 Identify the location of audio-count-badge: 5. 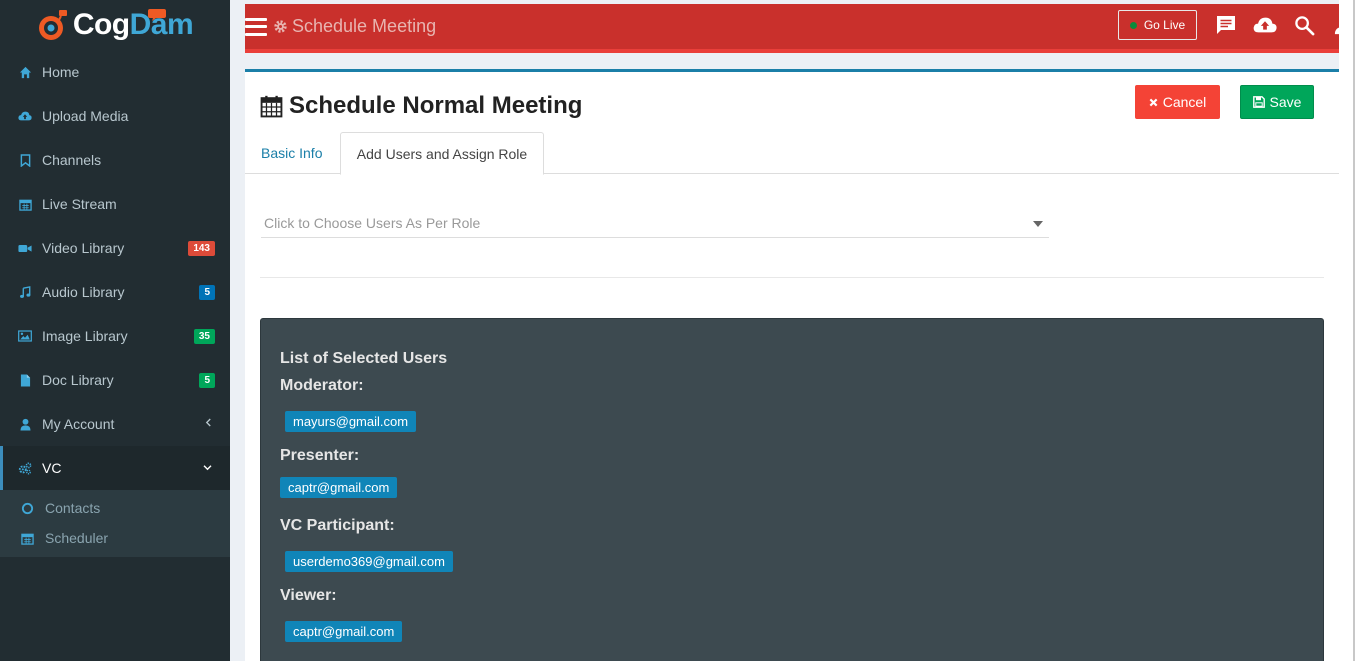
(207, 292).